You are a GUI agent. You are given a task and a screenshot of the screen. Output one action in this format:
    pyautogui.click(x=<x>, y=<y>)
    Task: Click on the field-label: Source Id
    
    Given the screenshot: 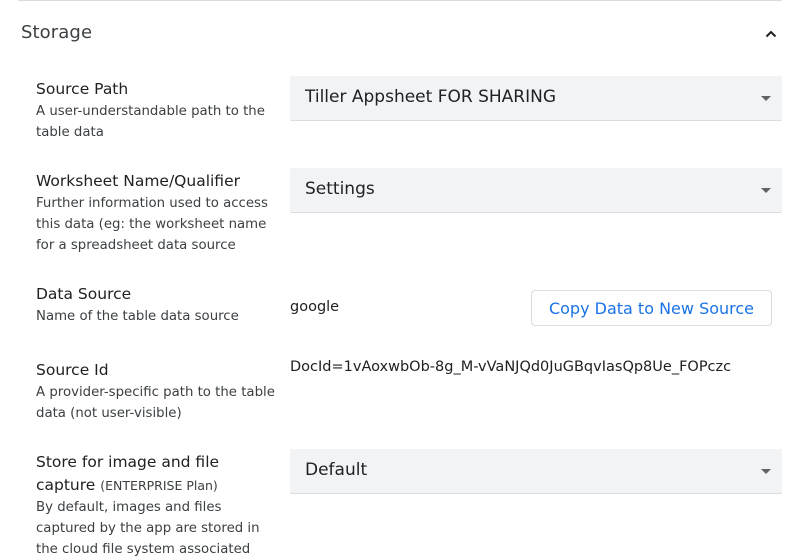 What is the action you would take?
    pyautogui.click(x=72, y=370)
    